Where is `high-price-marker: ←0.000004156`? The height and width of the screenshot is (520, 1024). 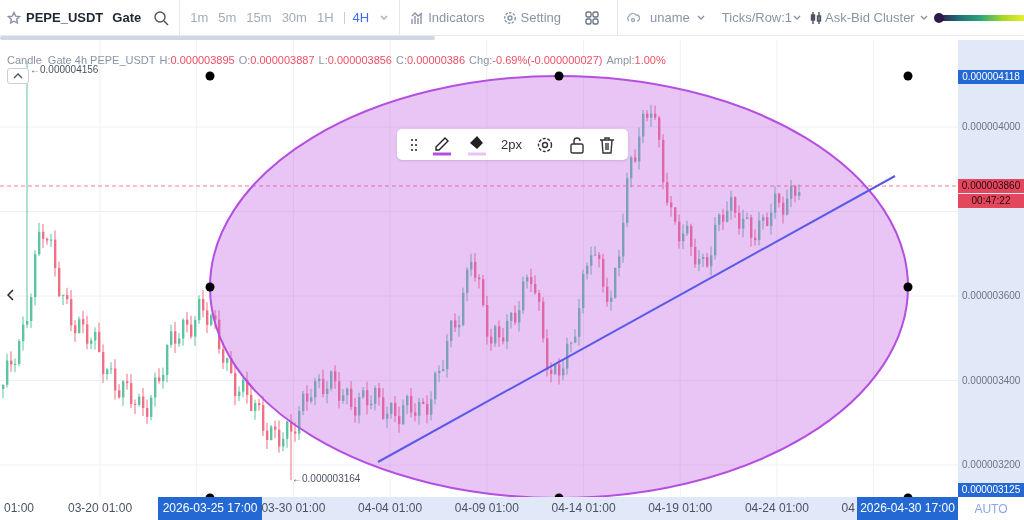
high-price-marker: ←0.000004156 is located at coordinates (64, 70).